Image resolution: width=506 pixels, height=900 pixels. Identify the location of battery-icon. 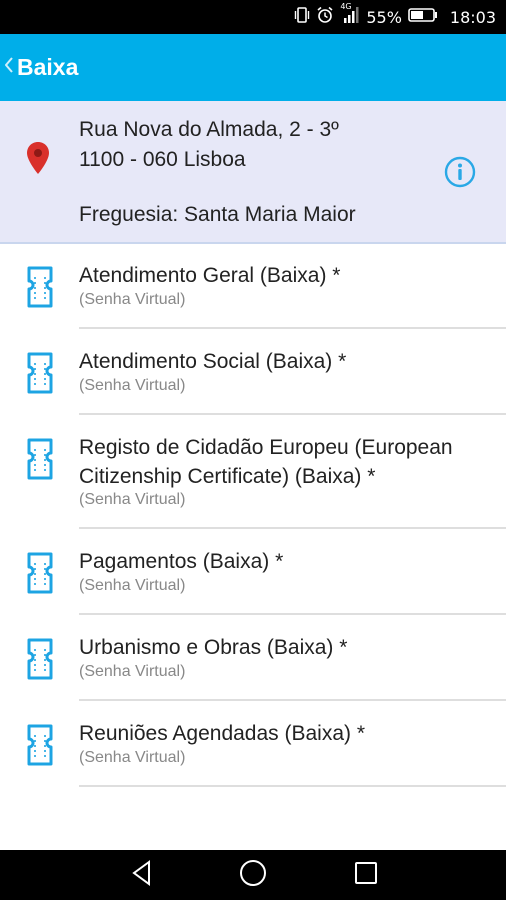
(423, 17).